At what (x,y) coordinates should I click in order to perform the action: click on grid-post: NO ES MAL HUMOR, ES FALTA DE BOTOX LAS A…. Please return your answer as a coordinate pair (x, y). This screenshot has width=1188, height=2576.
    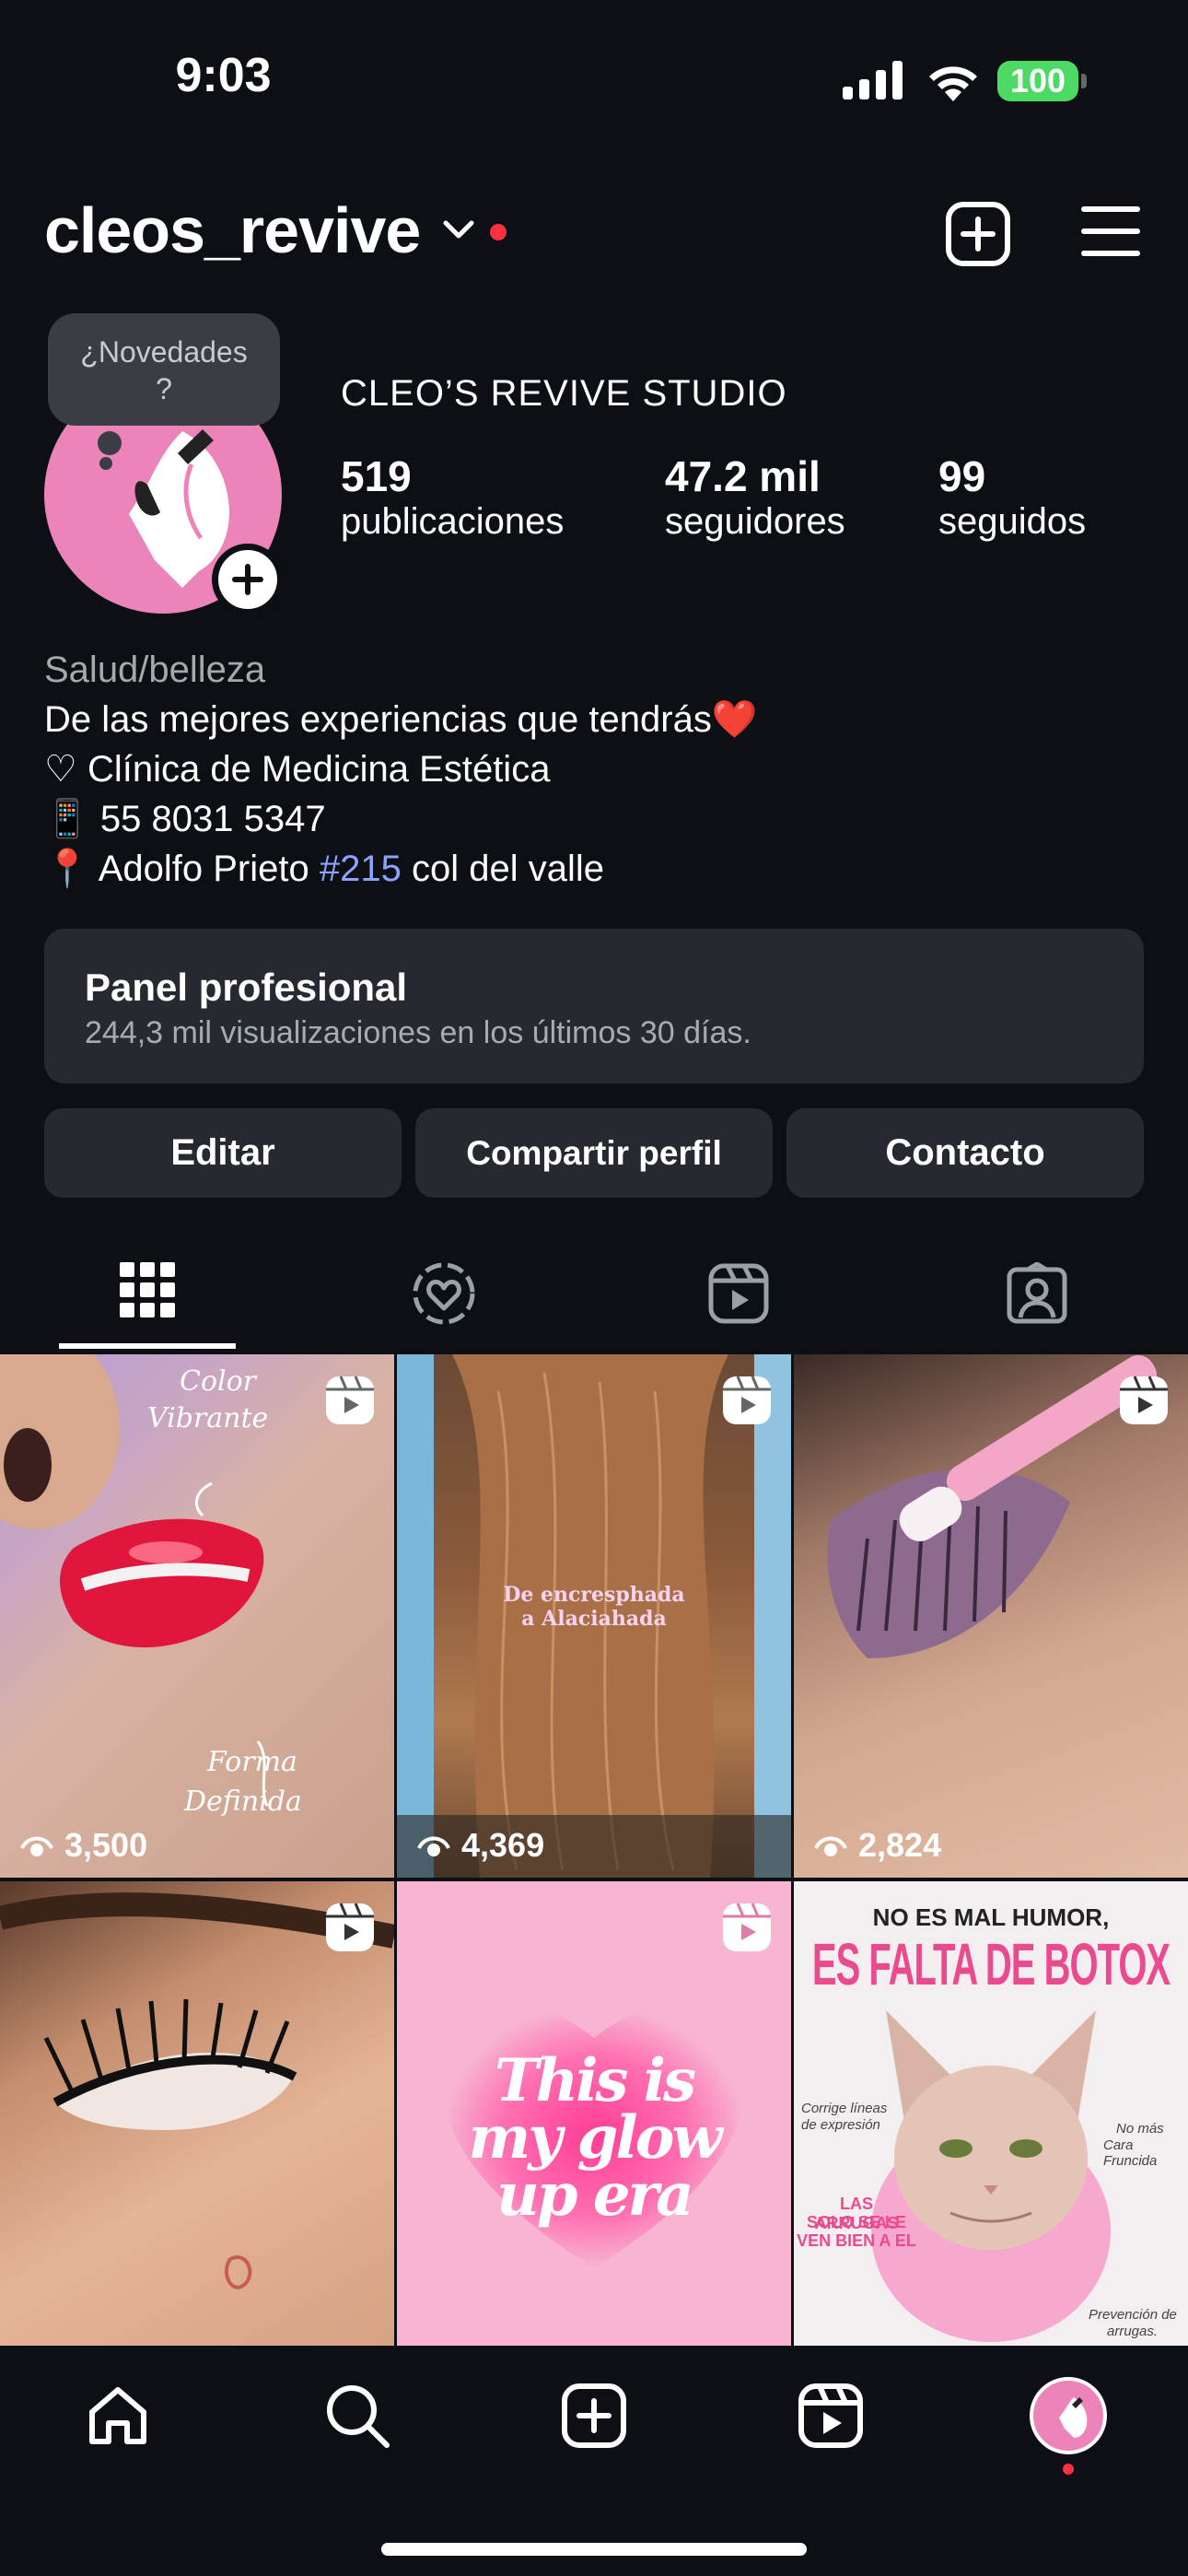
    Looking at the image, I should click on (991, 2113).